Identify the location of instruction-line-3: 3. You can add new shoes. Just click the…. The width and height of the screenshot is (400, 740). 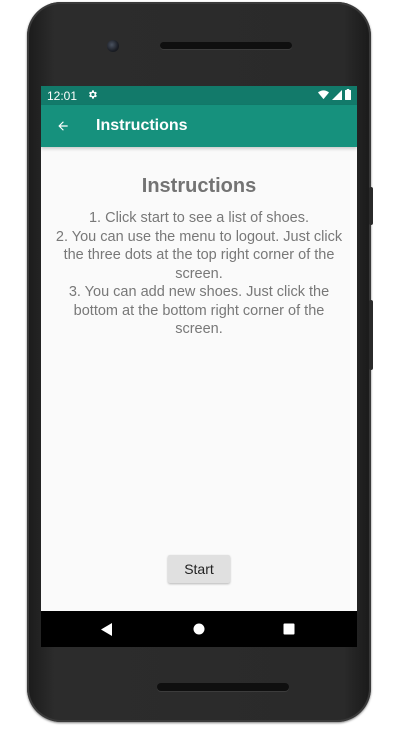
(199, 310).